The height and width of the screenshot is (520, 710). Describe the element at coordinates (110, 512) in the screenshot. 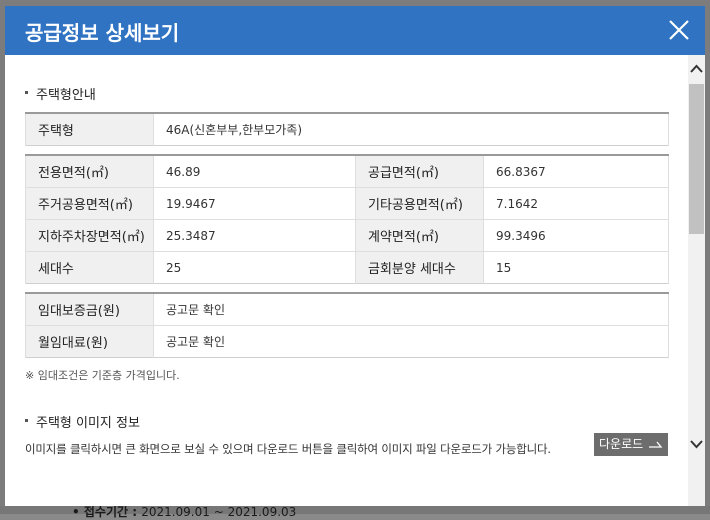

I see `backdrop-period-label: 접수기간 :` at that location.